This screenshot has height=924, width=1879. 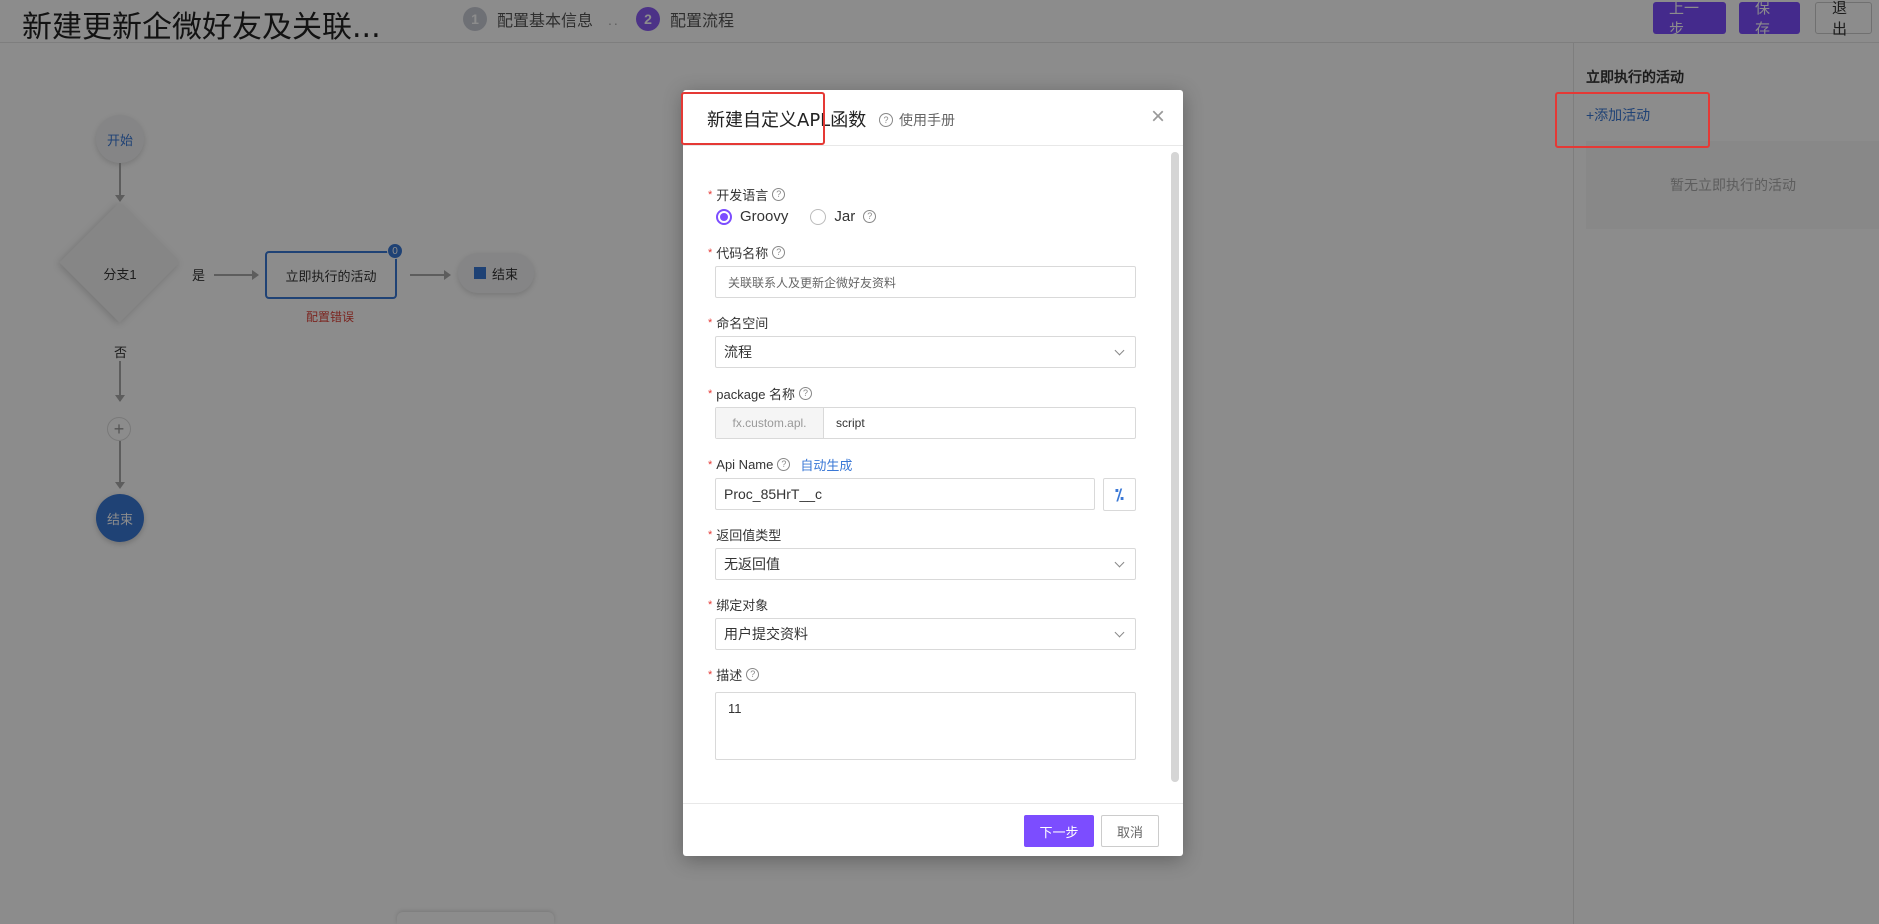 I want to click on package-value: script, so click(x=850, y=423).